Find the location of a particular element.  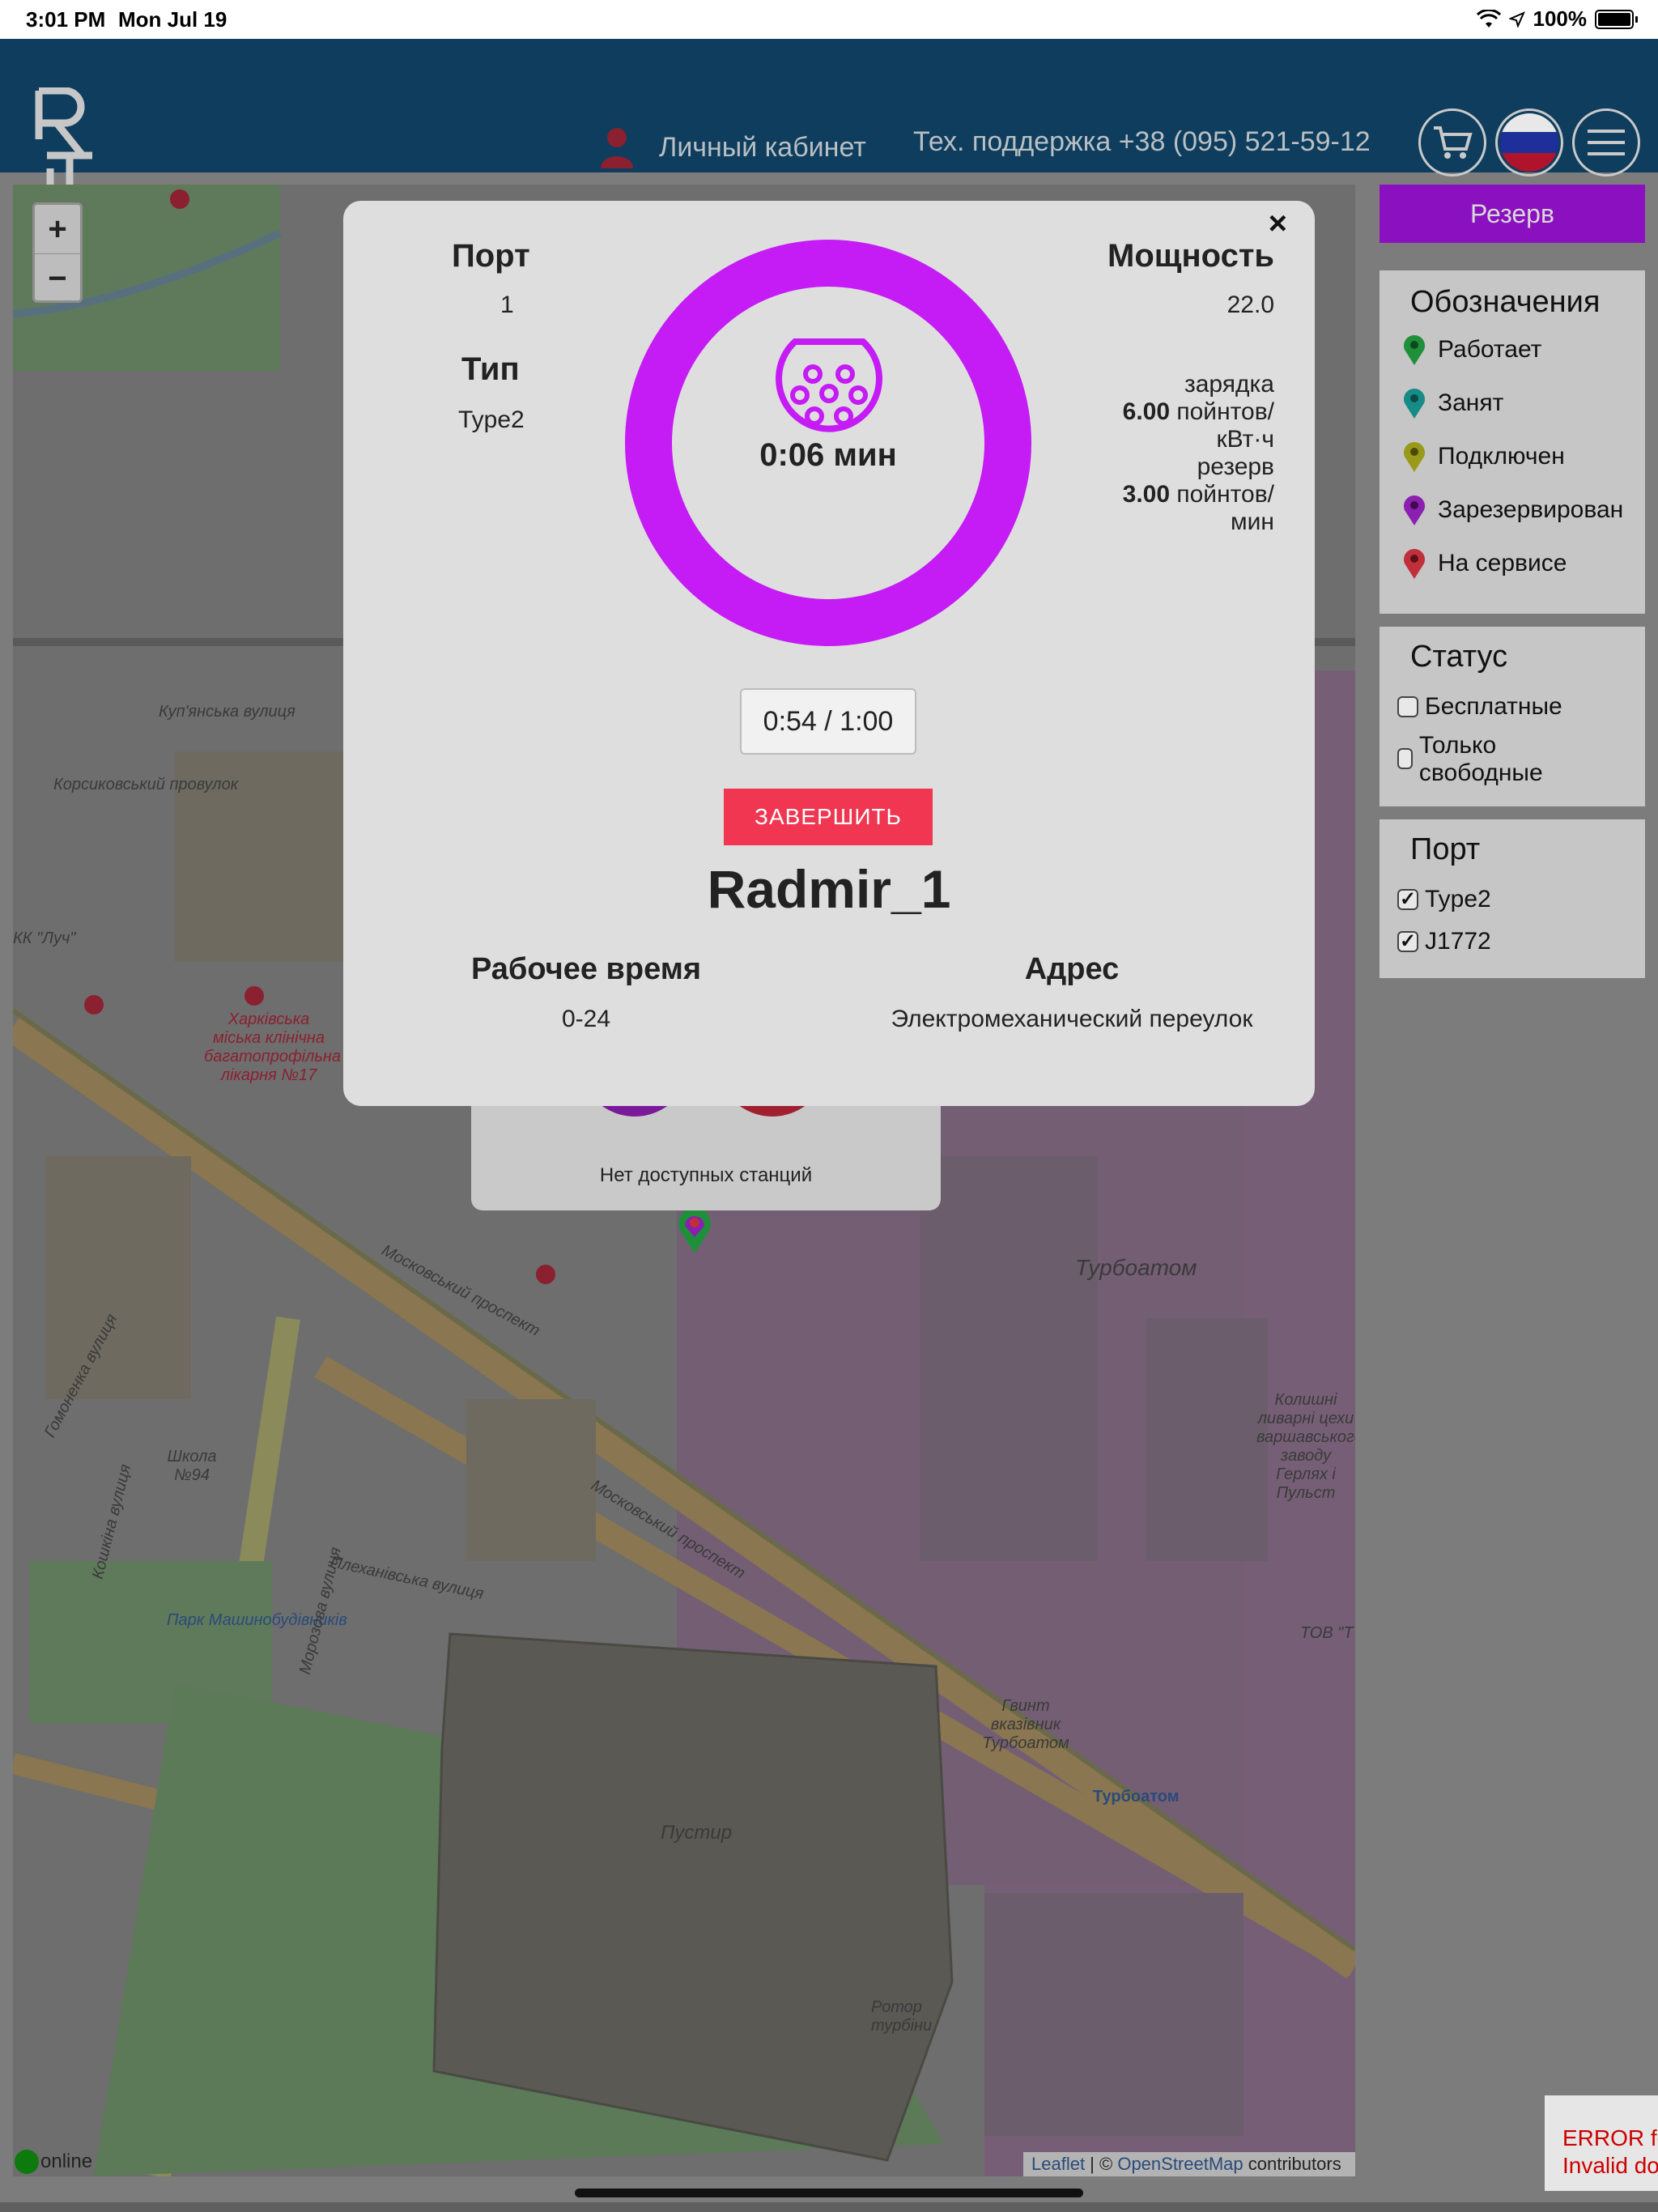

leaflet-link: Leaflet is located at coordinates (1058, 2164).